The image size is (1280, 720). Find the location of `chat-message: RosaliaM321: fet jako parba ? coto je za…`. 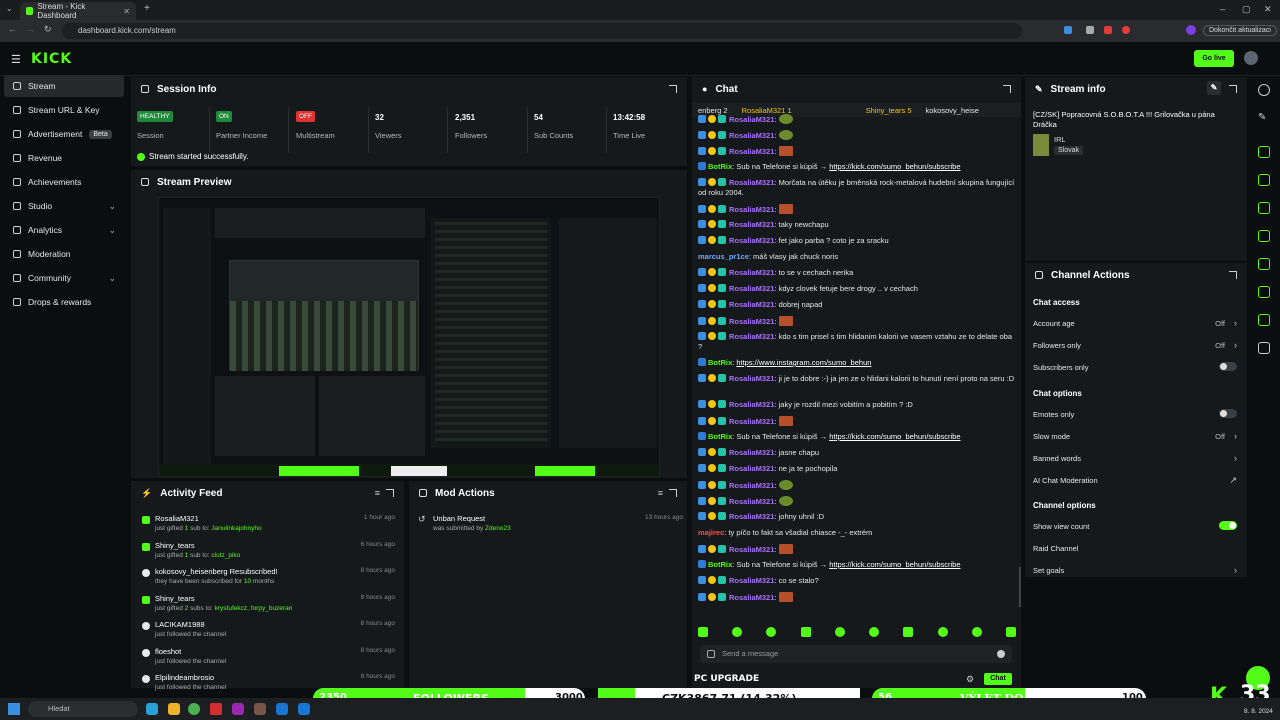

chat-message: RosaliaM321: fet jako parba ? coto je za… is located at coordinates (857, 241).